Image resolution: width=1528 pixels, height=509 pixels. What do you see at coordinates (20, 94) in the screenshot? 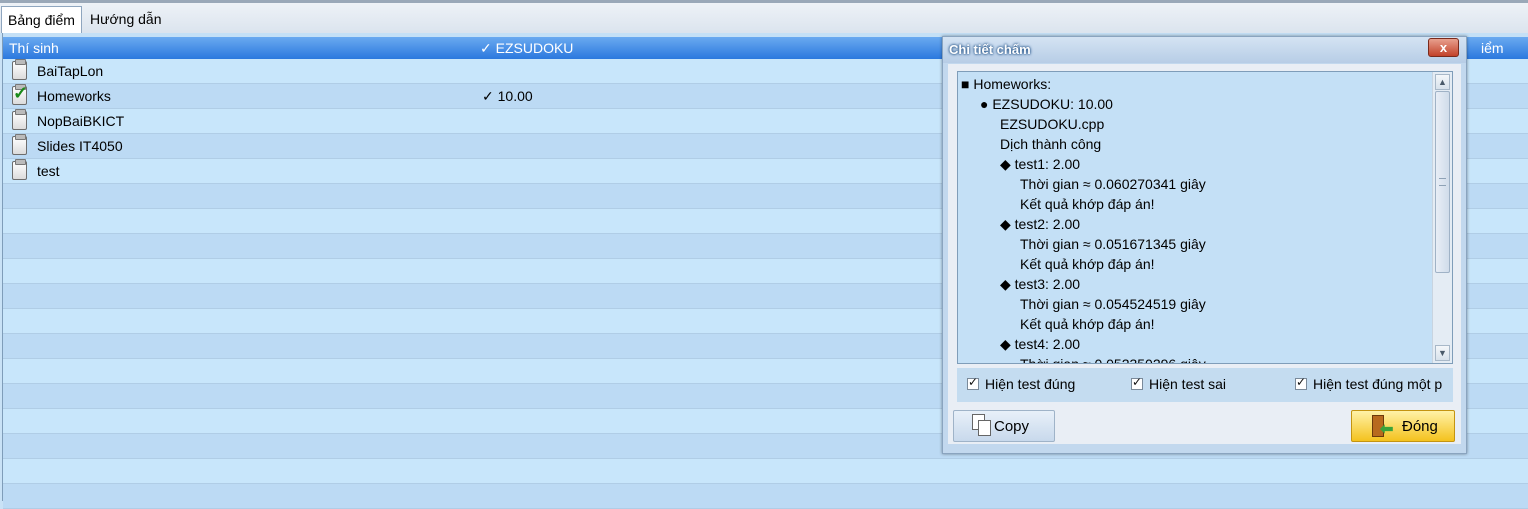
I see `checked-document-icon: ✓` at bounding box center [20, 94].